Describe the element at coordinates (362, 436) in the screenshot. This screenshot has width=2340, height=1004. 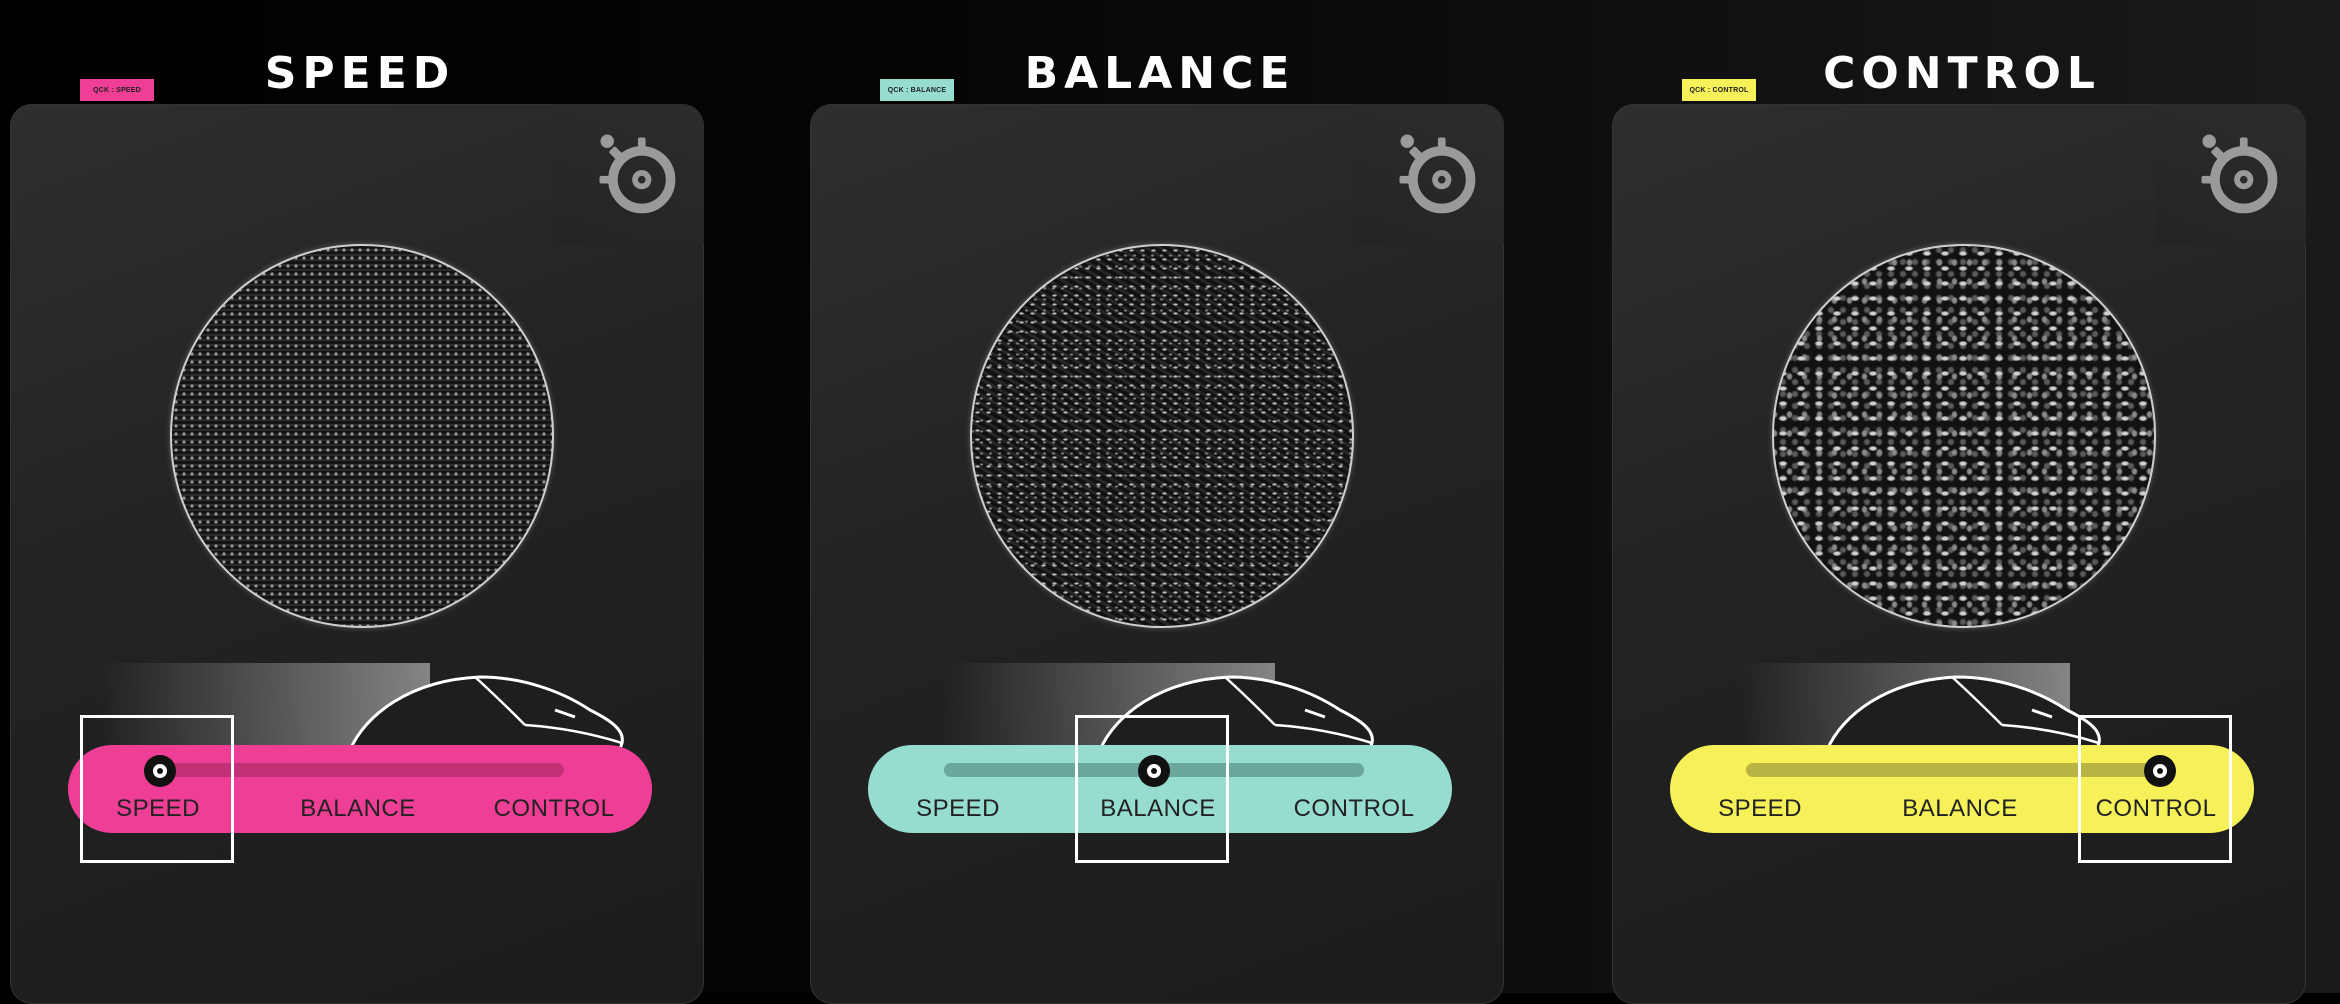
I see `fabric-texture-speed` at that location.